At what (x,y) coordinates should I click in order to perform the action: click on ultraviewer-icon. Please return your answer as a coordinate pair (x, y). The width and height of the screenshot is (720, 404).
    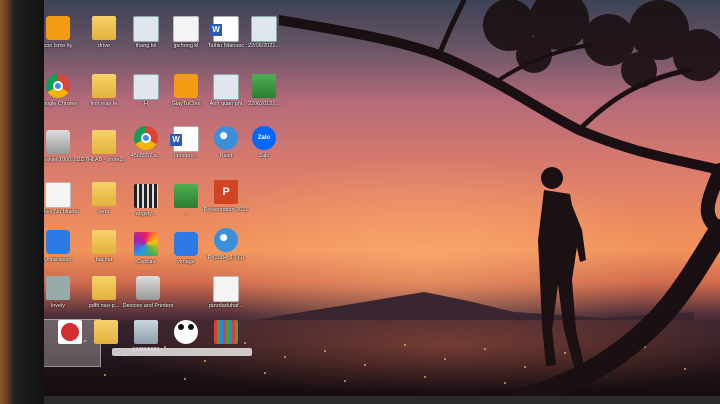
    Looking at the image, I should click on (58, 242).